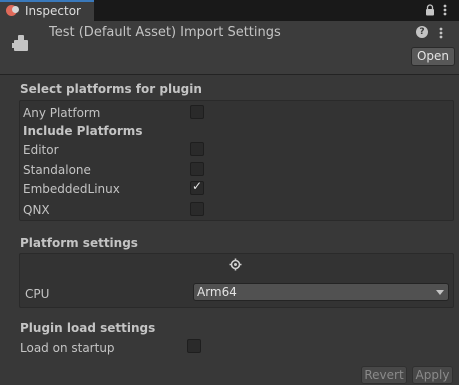 The image size is (459, 385). What do you see at coordinates (441, 33) in the screenshot?
I see `settings-menu-icon` at bounding box center [441, 33].